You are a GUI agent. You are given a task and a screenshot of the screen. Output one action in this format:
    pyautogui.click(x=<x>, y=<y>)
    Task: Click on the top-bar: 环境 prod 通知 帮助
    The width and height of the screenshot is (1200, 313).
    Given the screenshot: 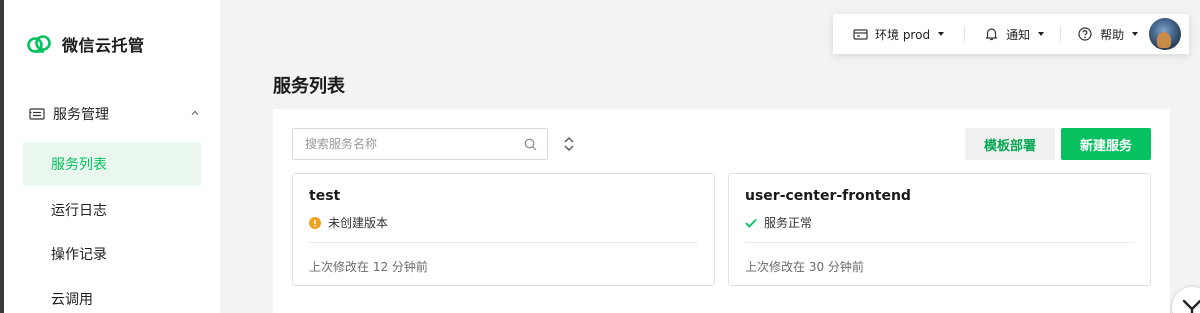 What is the action you would take?
    pyautogui.click(x=1011, y=34)
    